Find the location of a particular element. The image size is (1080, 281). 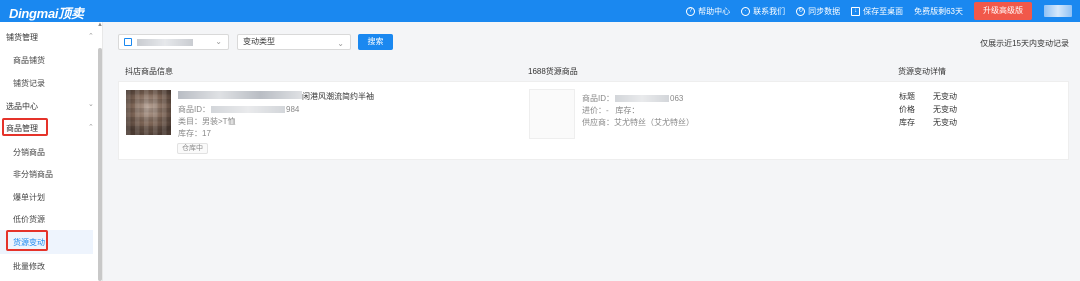

change-type-placeholder: 变动类型 is located at coordinates (259, 41).